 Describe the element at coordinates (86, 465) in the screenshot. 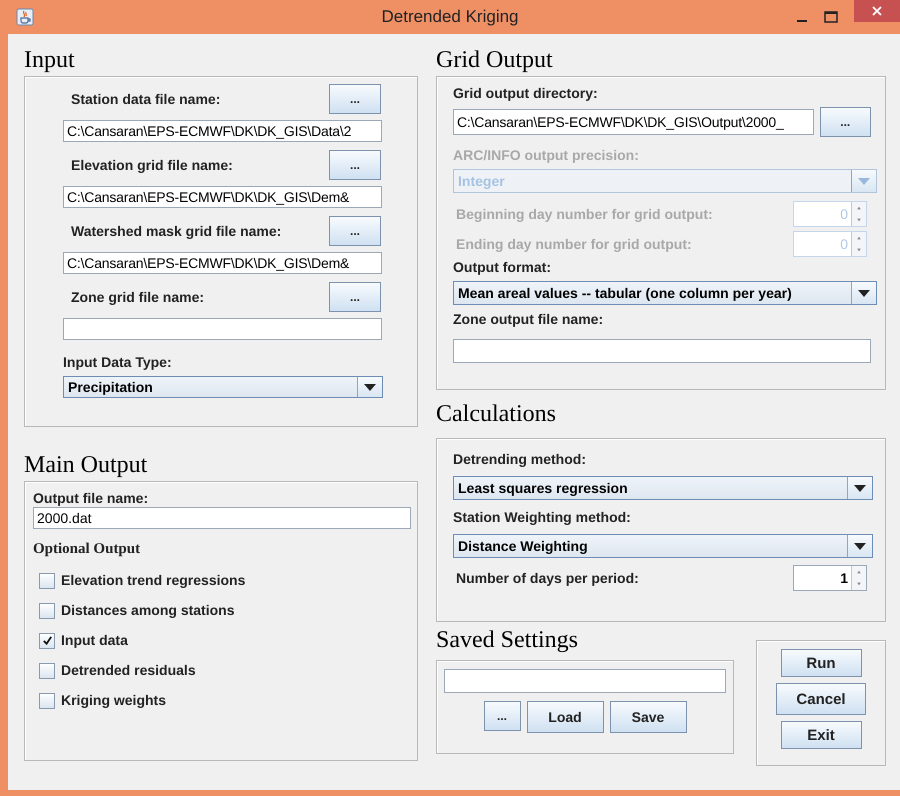

I see `section-heading: Main Output` at that location.